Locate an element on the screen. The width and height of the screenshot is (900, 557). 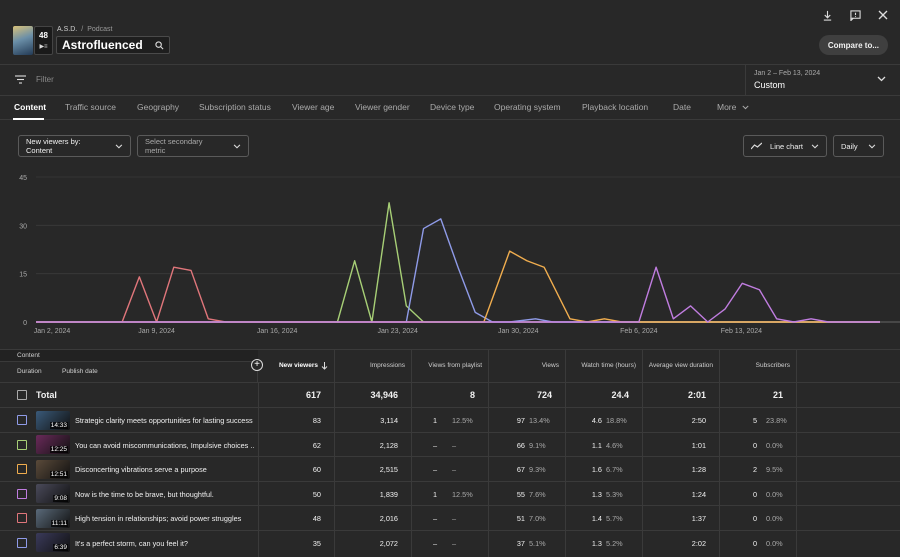
content-type: Podcast is located at coordinates (100, 29).